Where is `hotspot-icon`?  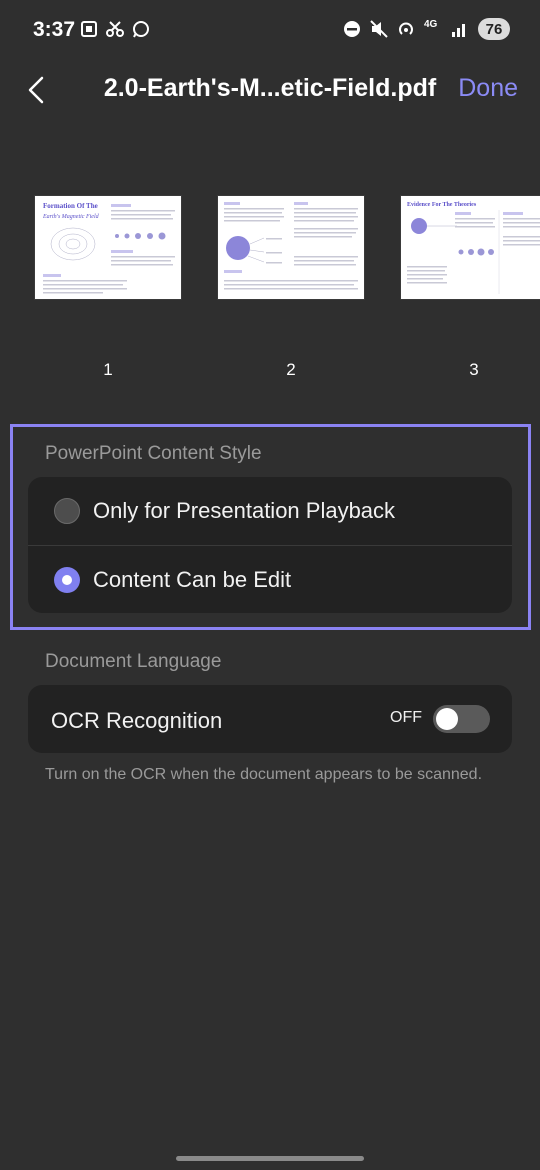
hotspot-icon is located at coordinates (406, 28).